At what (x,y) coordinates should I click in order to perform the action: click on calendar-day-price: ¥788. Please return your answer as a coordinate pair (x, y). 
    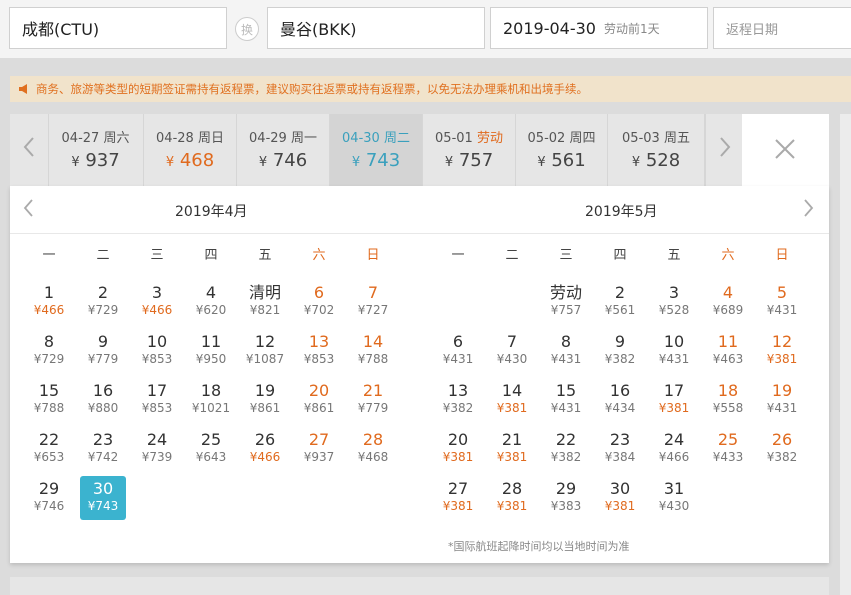
    Looking at the image, I should click on (373, 359).